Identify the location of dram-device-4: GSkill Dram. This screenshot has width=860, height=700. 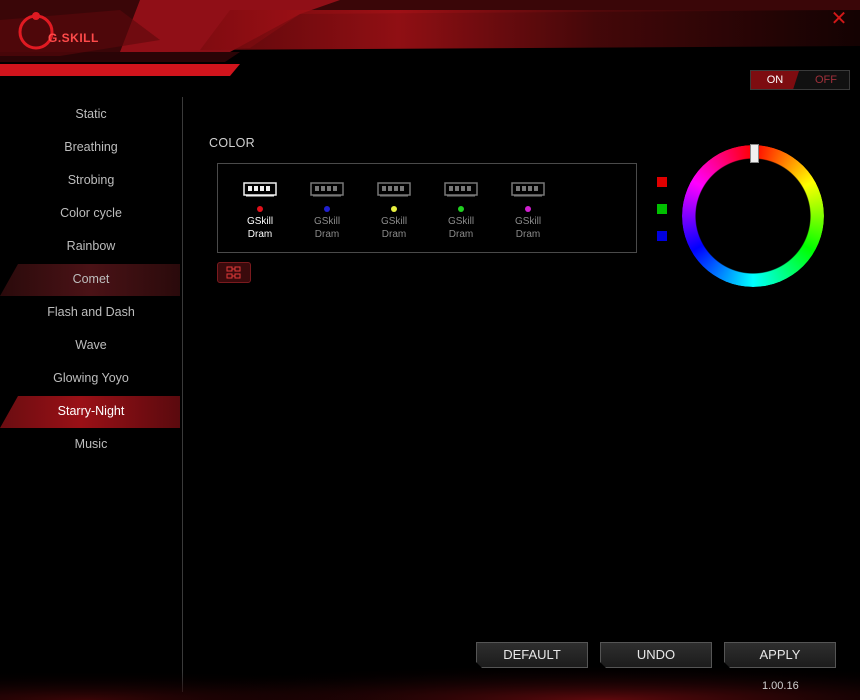
(461, 210).